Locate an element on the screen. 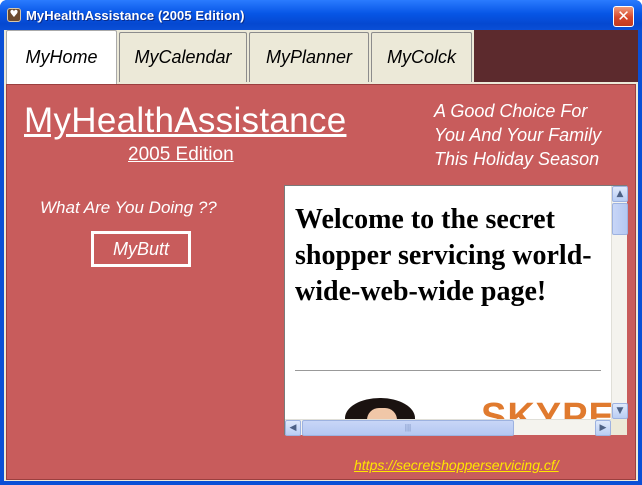  tab-myplanner: MyPlanner is located at coordinates (309, 57).